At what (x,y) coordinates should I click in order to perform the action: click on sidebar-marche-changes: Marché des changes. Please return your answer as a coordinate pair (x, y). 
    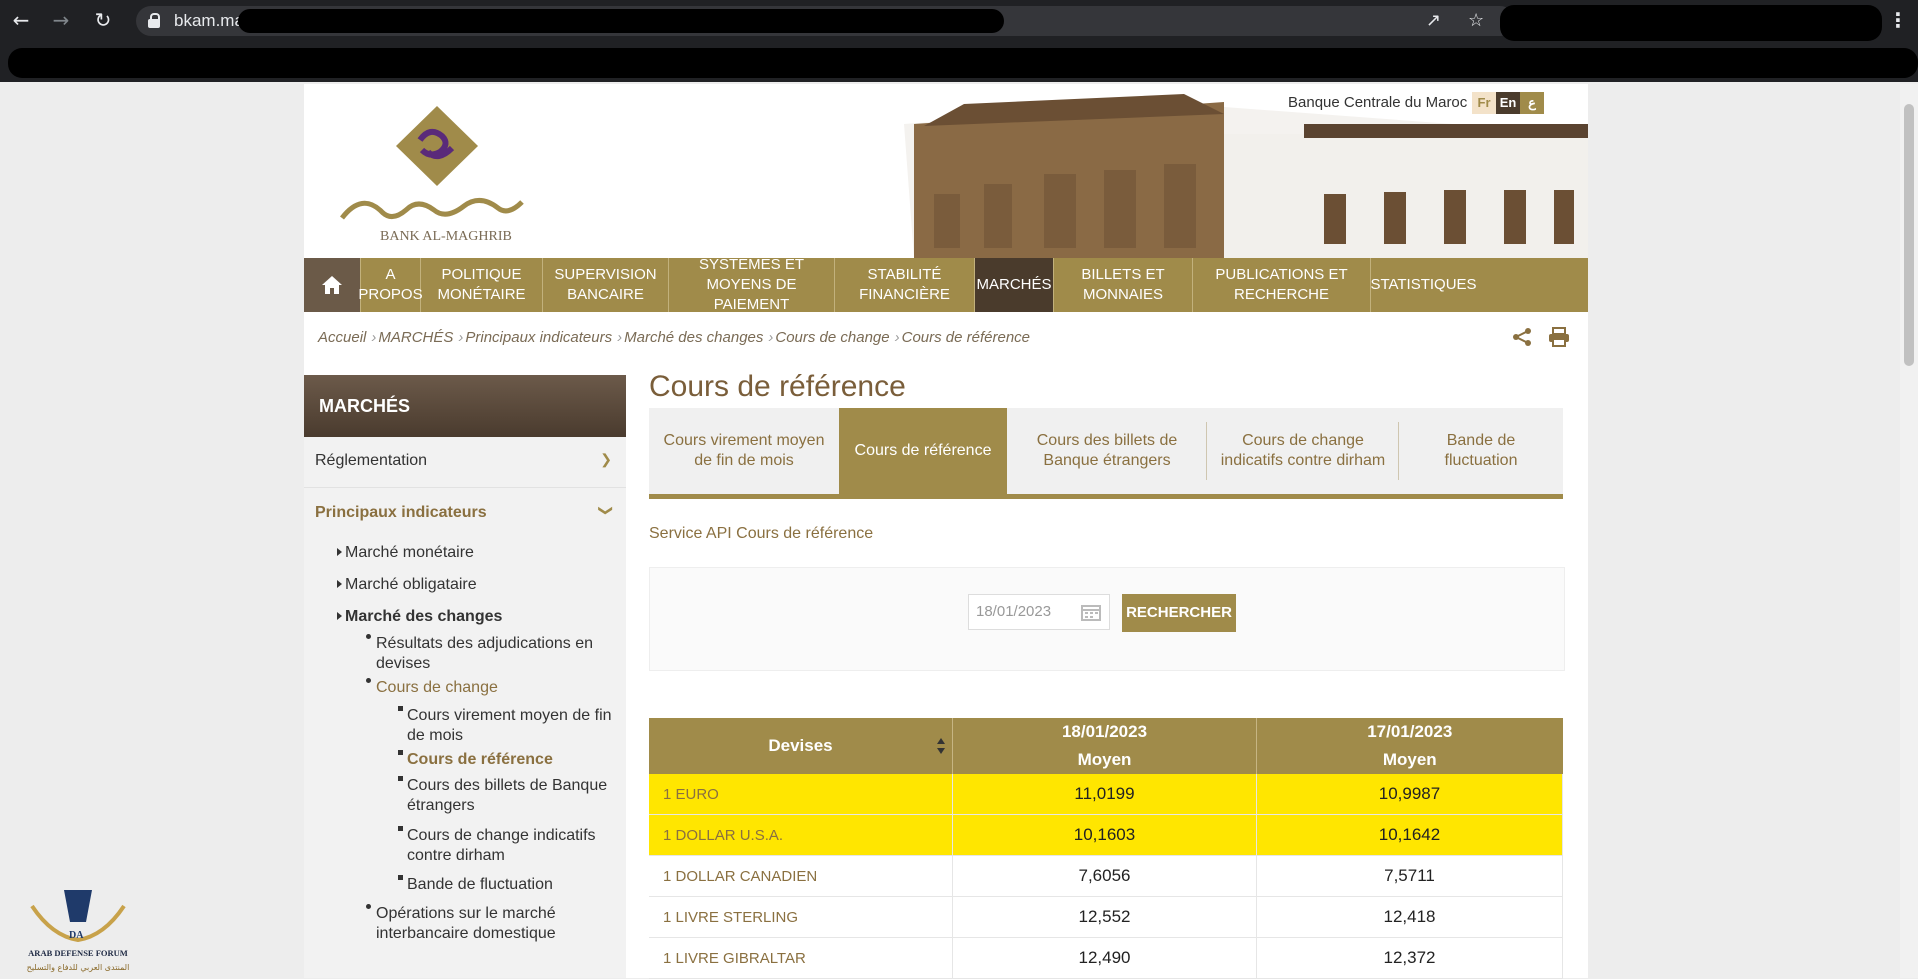
    Looking at the image, I should click on (419, 617).